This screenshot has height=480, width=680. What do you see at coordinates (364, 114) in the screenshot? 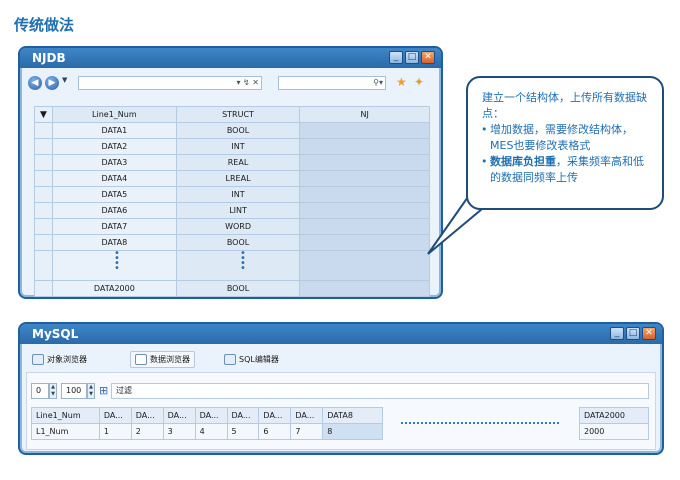
I see `column-header: NJ` at bounding box center [364, 114].